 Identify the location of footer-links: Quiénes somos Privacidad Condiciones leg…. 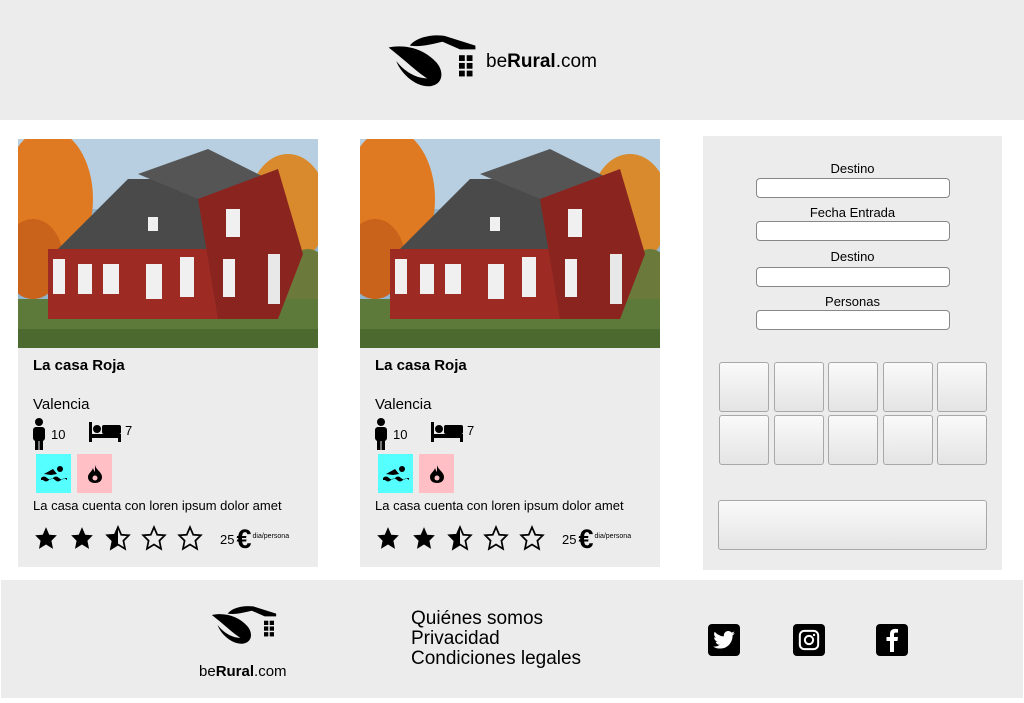
(496, 639).